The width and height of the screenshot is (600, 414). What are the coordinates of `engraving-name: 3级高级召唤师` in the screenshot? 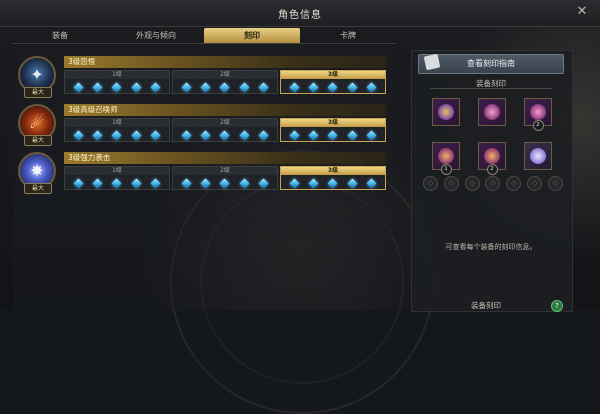 It's located at (225, 110).